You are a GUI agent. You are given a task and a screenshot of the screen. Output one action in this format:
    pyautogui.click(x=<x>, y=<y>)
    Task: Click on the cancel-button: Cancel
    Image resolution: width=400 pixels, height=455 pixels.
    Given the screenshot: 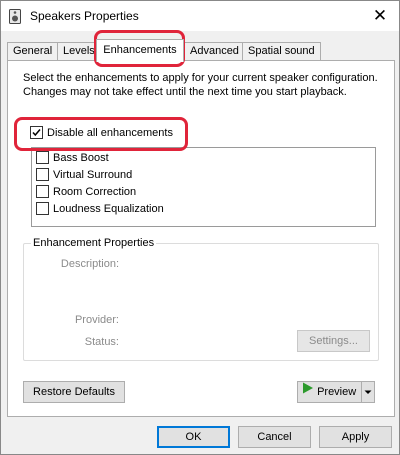 What is the action you would take?
    pyautogui.click(x=274, y=437)
    